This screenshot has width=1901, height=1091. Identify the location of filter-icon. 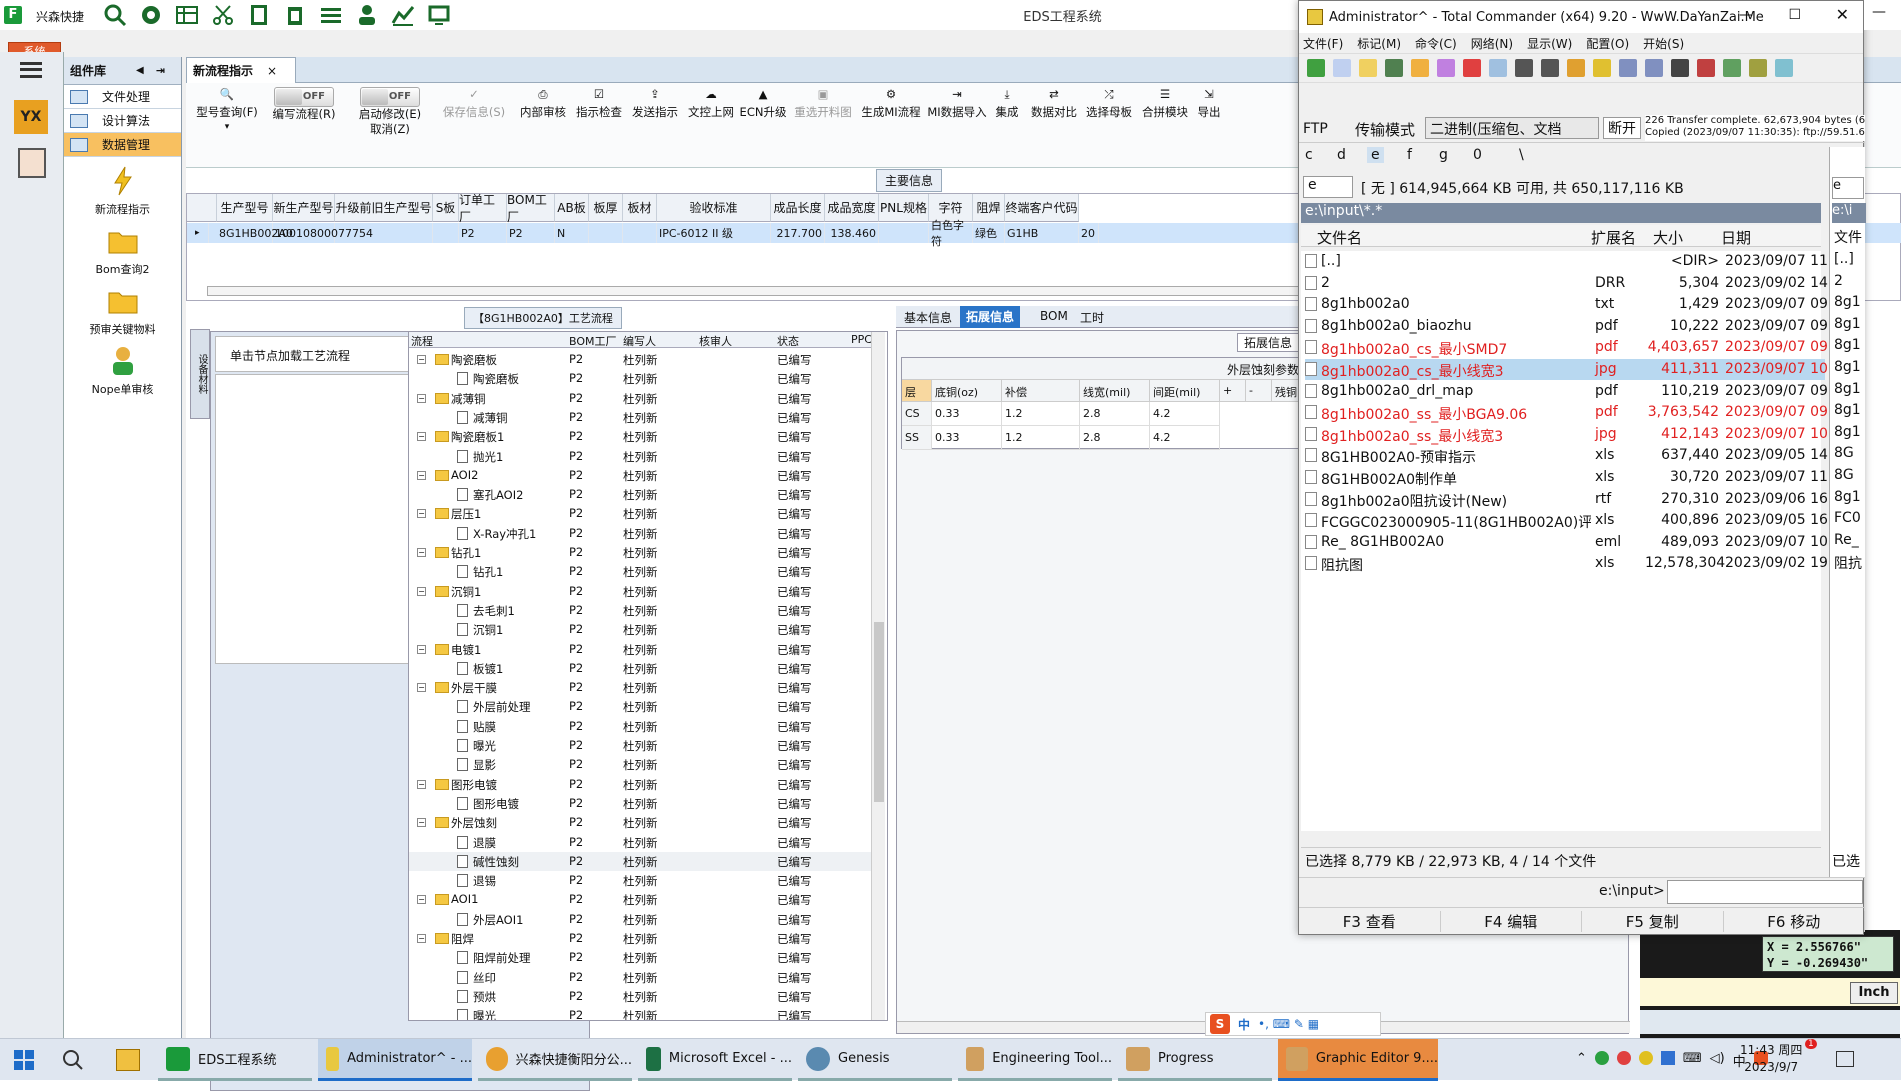
(1446, 68).